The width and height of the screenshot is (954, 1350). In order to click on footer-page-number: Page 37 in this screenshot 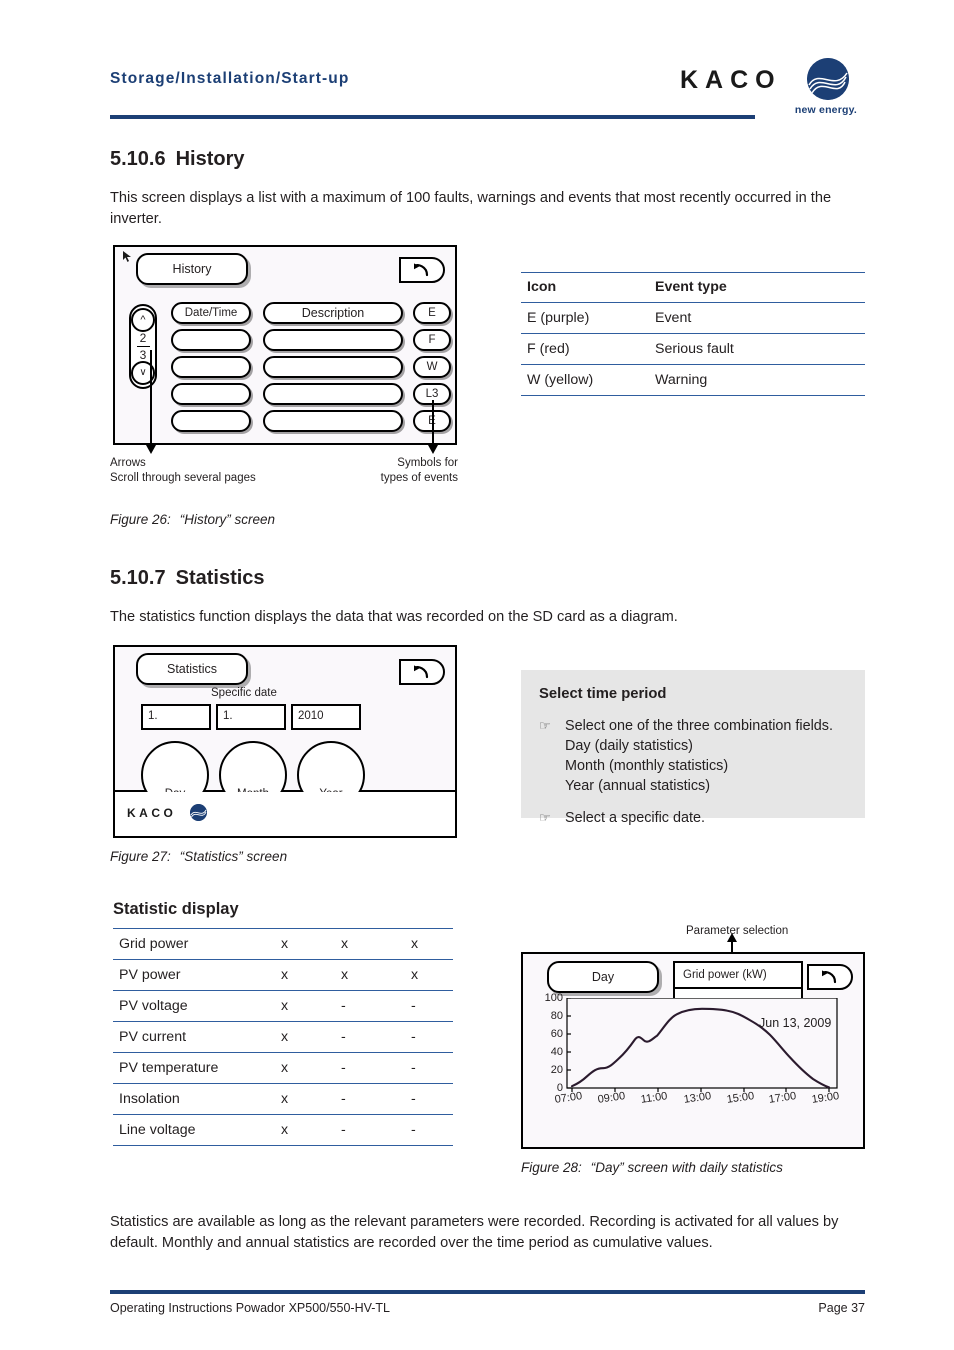, I will do `click(841, 1308)`.